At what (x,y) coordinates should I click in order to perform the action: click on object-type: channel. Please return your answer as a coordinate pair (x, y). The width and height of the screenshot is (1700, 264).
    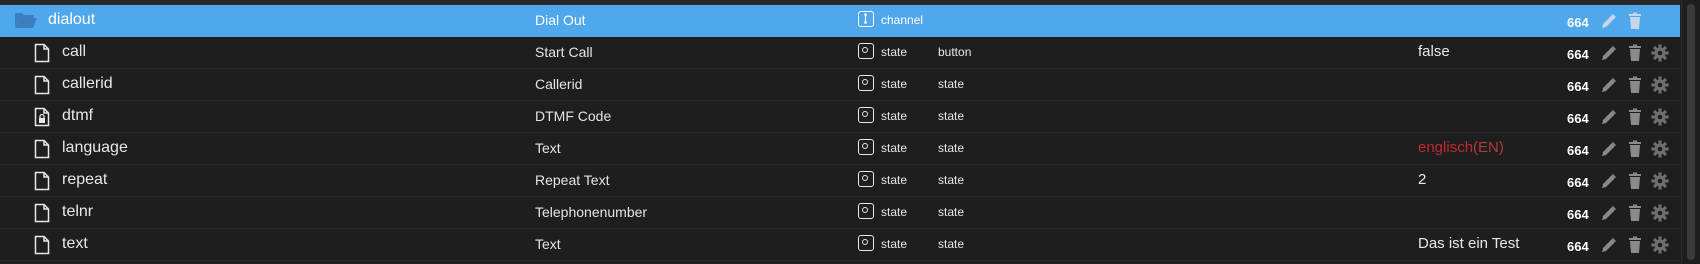
    Looking at the image, I should click on (902, 20).